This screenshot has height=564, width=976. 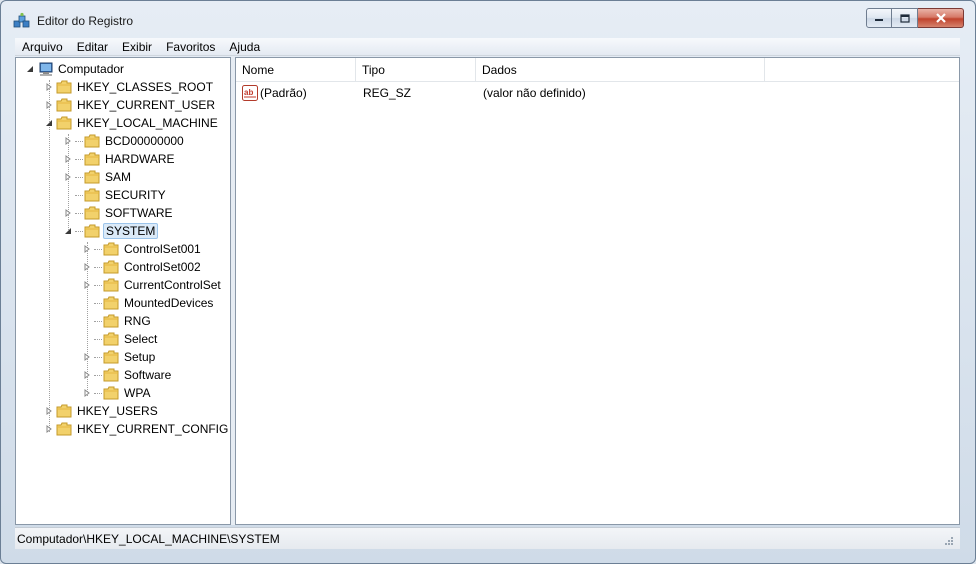 What do you see at coordinates (152, 285) in the screenshot?
I see `tree-node-currentcontrolset: CurrentControlSet` at bounding box center [152, 285].